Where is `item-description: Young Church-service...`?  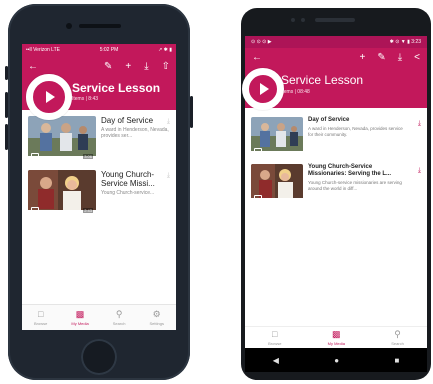
item-description: Young Church-service... is located at coordinates (128, 193).